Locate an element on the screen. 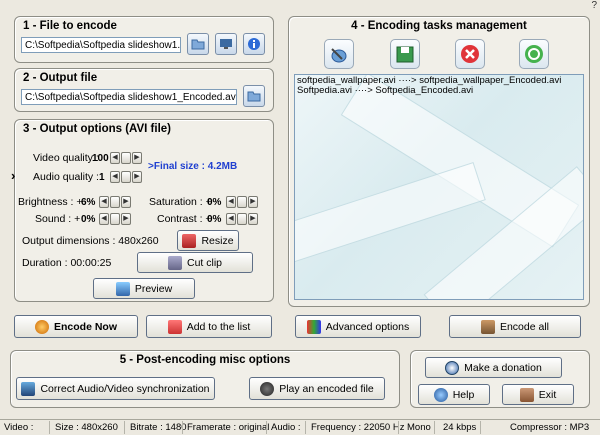 Image resolution: width=600 pixels, height=435 pixels. add-to-list-button: Add to the list is located at coordinates (209, 326).